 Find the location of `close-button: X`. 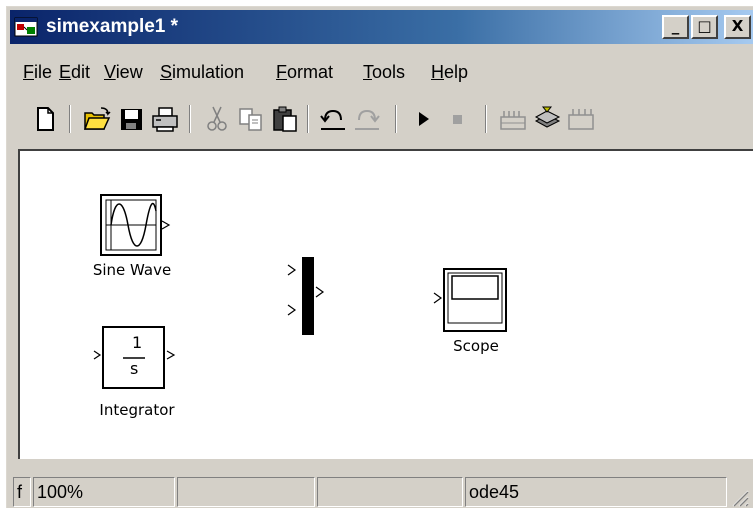

close-button: X is located at coordinates (737, 27).